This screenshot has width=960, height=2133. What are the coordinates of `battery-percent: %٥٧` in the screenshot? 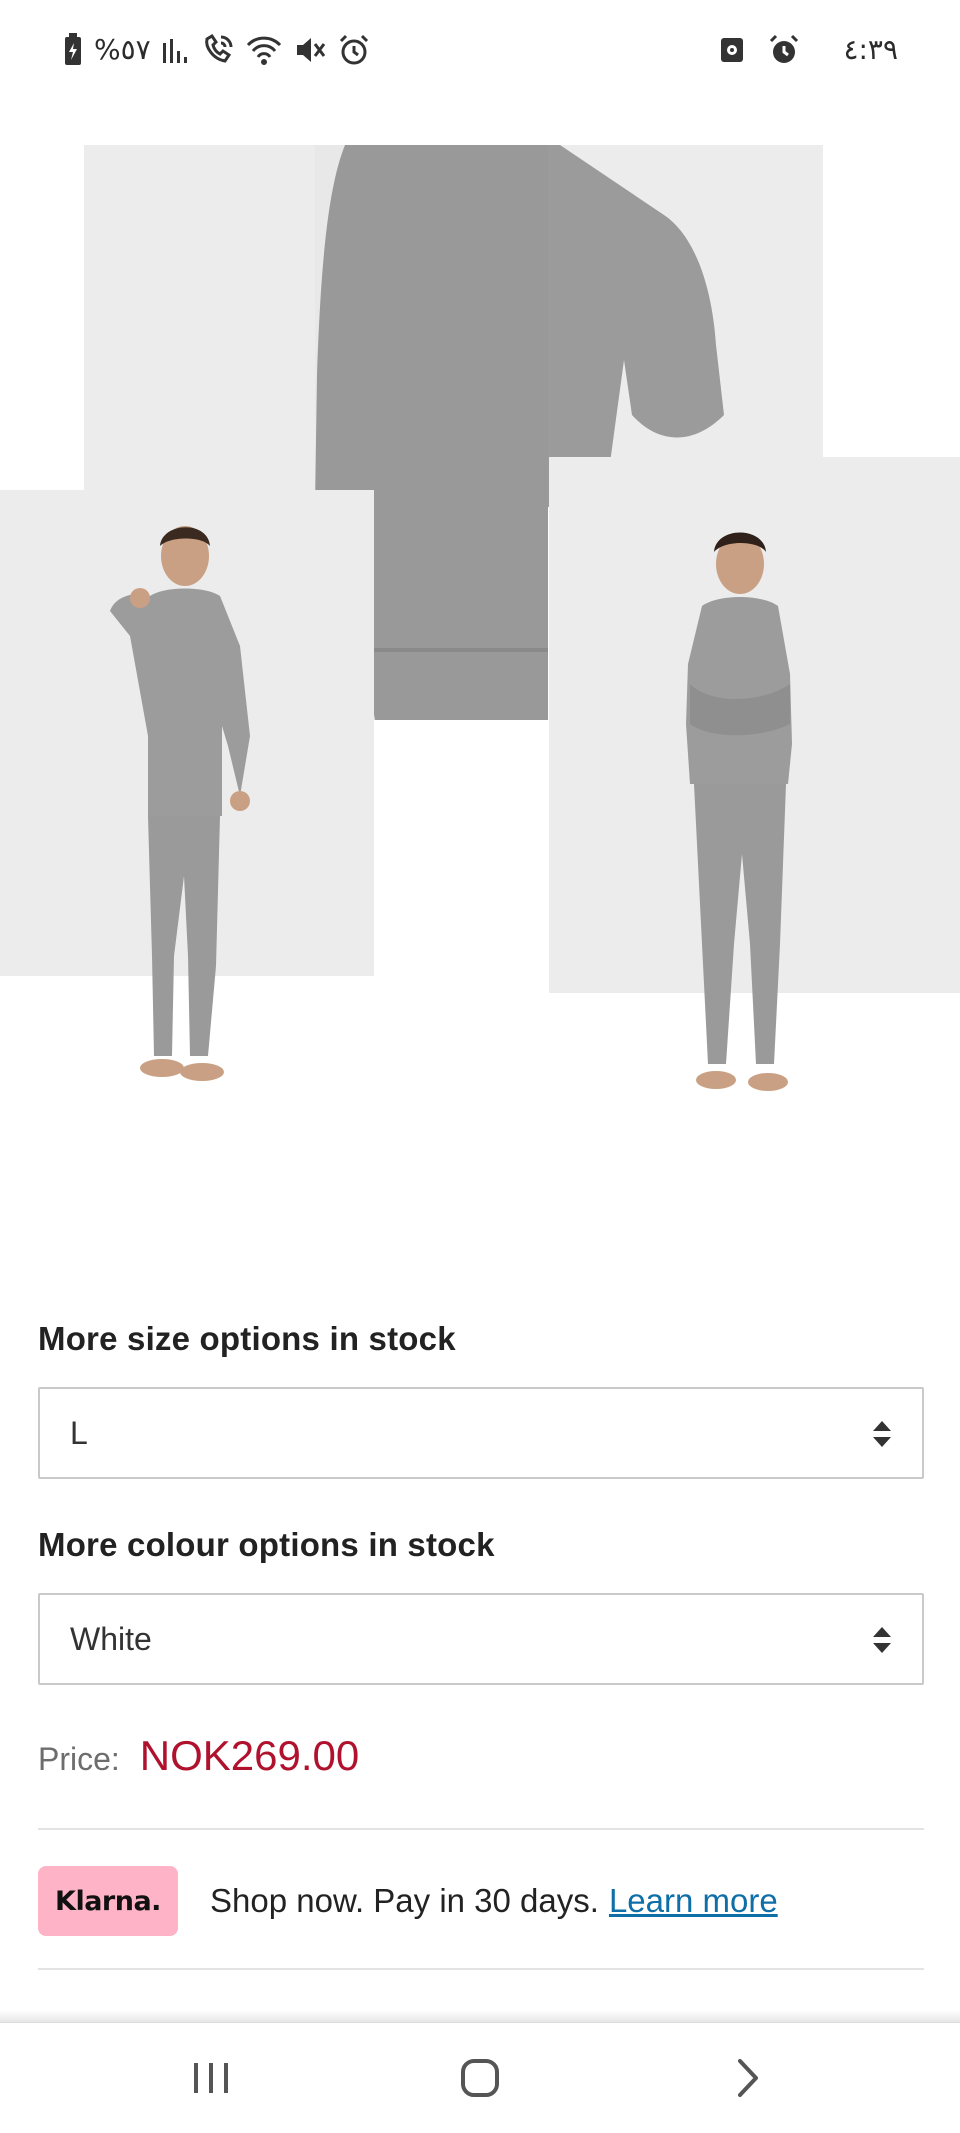 It's located at (122, 49).